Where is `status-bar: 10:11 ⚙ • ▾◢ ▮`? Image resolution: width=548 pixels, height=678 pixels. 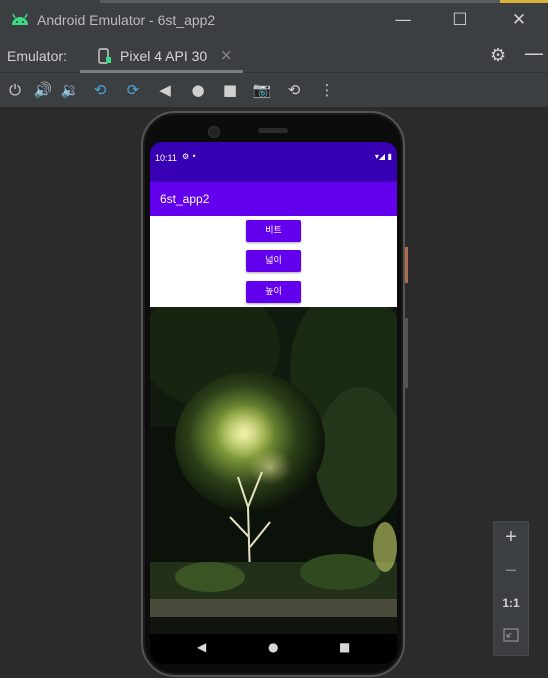 status-bar: 10:11 ⚙ • ▾◢ ▮ is located at coordinates (273, 162).